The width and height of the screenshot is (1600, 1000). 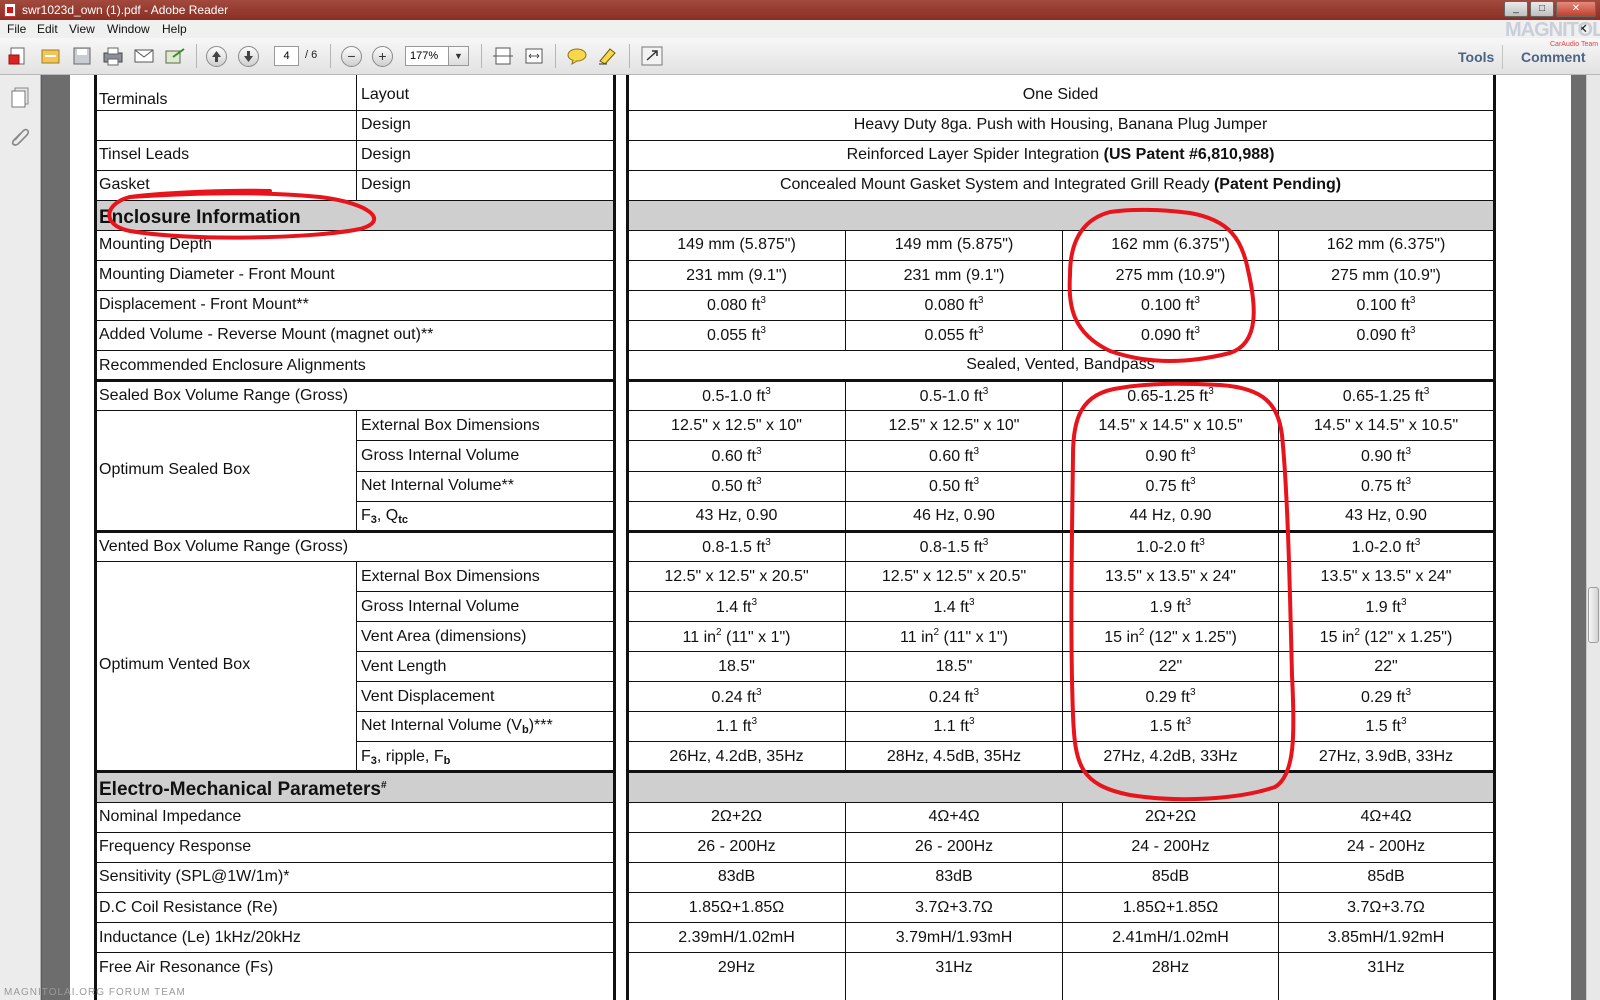 What do you see at coordinates (216, 56) in the screenshot?
I see `previous-page-button` at bounding box center [216, 56].